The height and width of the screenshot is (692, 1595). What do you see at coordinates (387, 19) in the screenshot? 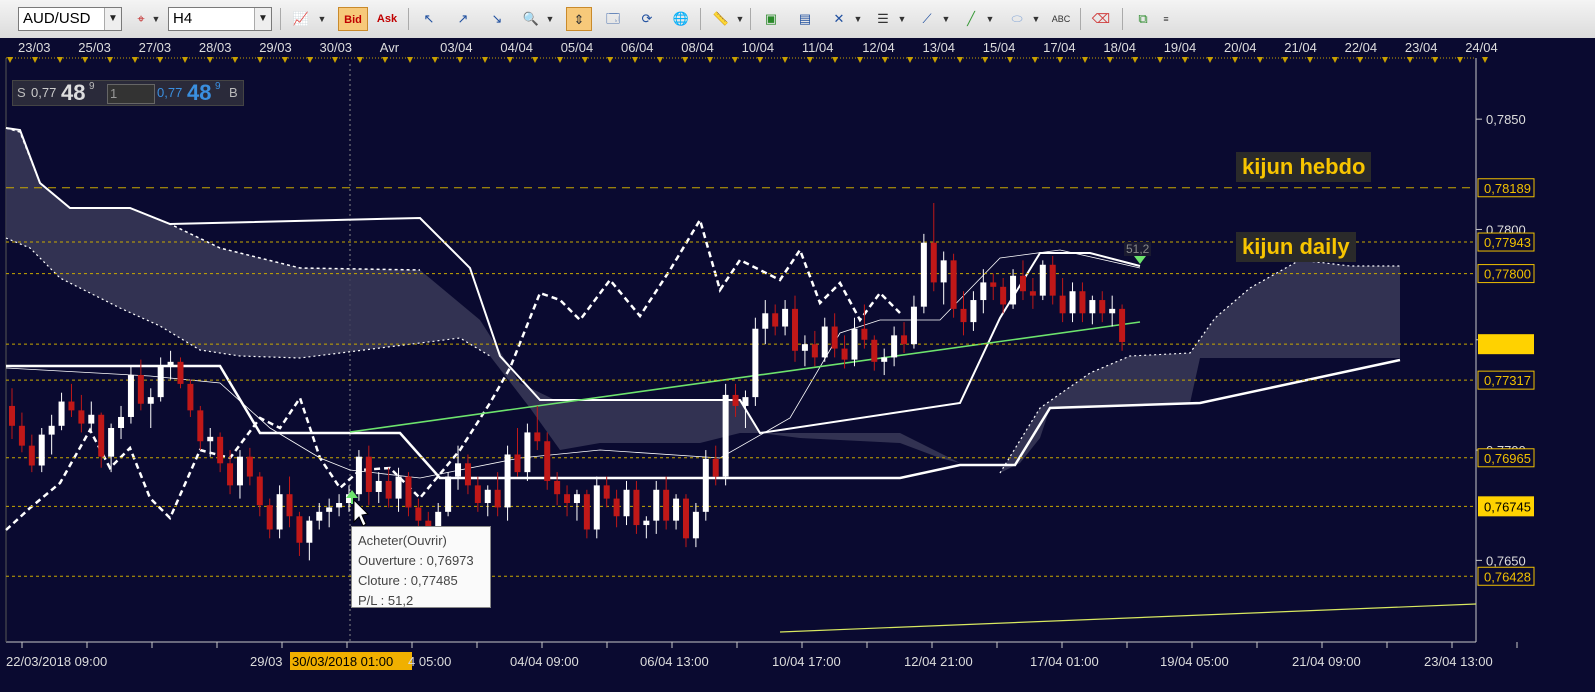
I see `ask-button: Ask` at bounding box center [387, 19].